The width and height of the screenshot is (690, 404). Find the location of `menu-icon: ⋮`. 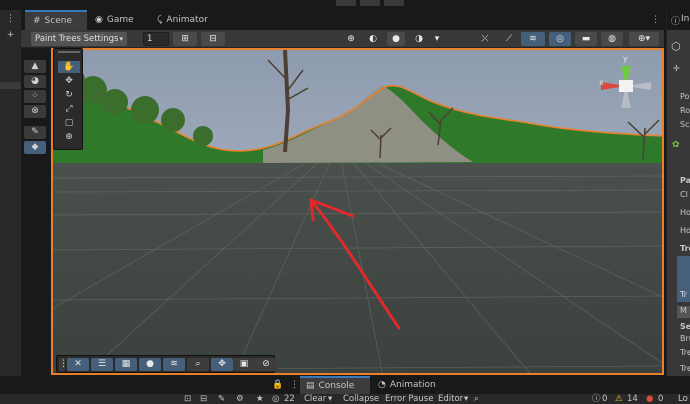

menu-icon: ⋮ is located at coordinates (10, 19).